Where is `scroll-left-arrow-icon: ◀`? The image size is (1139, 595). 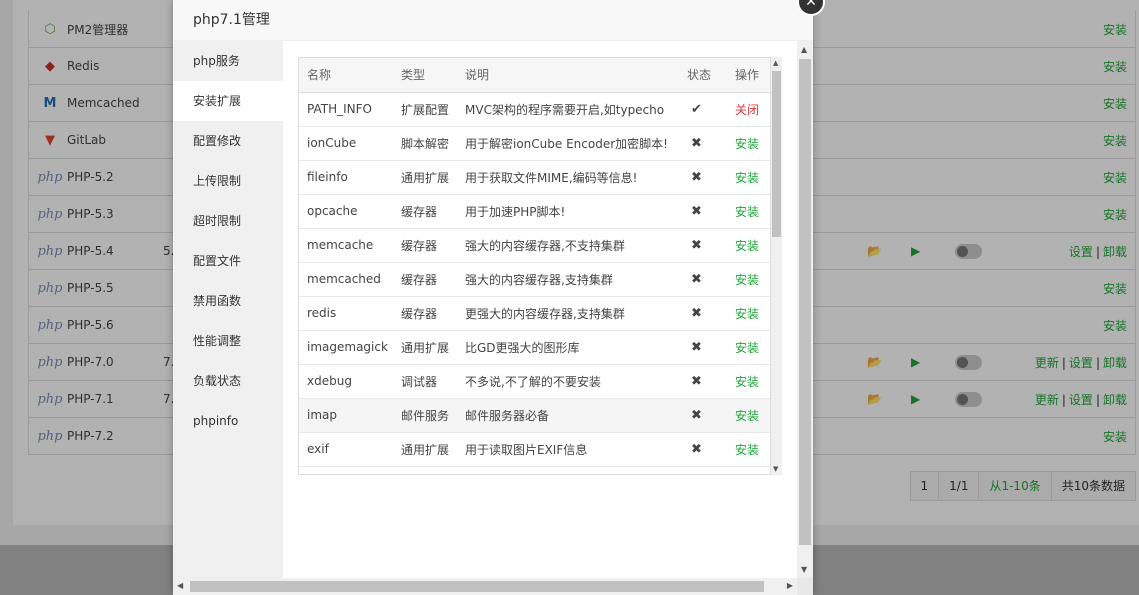 scroll-left-arrow-icon: ◀ is located at coordinates (180, 585).